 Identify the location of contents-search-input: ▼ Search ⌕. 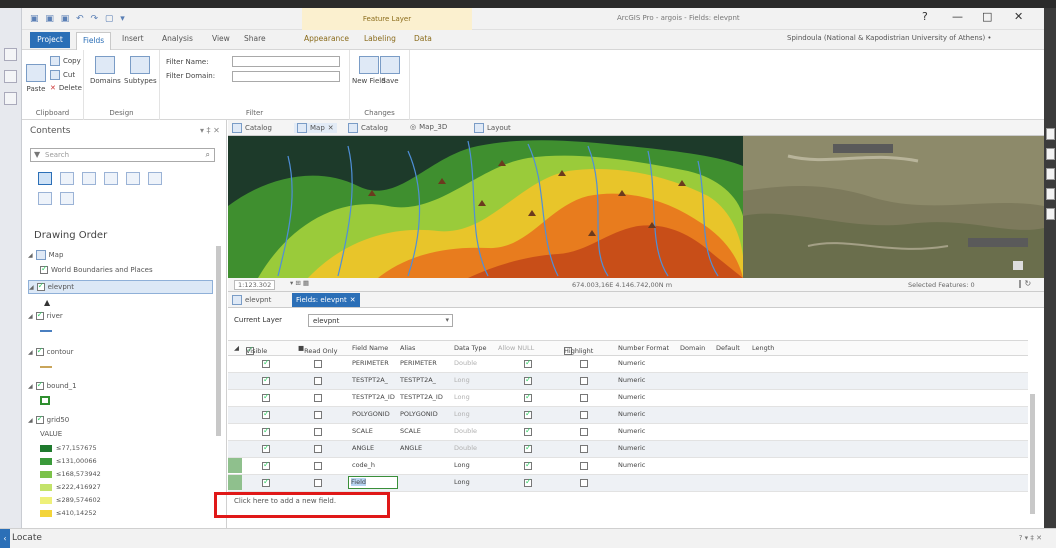
(122, 155).